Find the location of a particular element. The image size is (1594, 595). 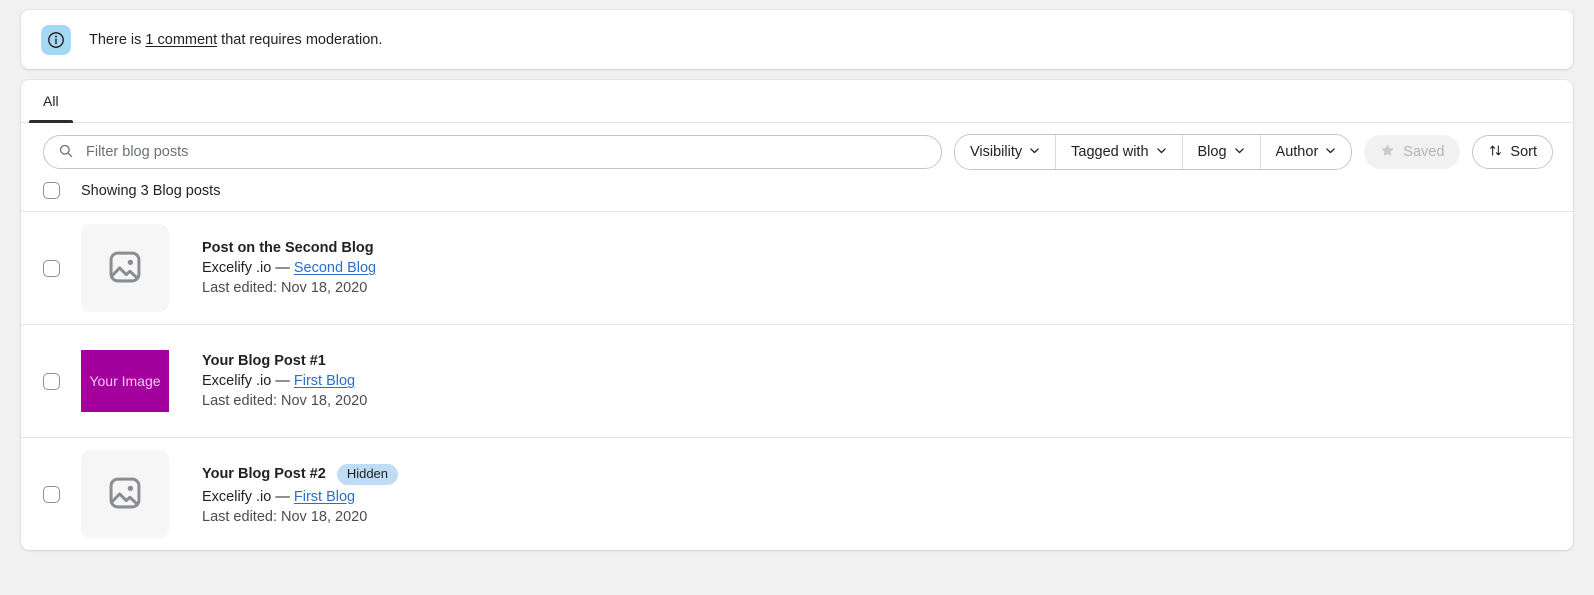

filter-tagged-with-label: Tagged with is located at coordinates (1110, 152).